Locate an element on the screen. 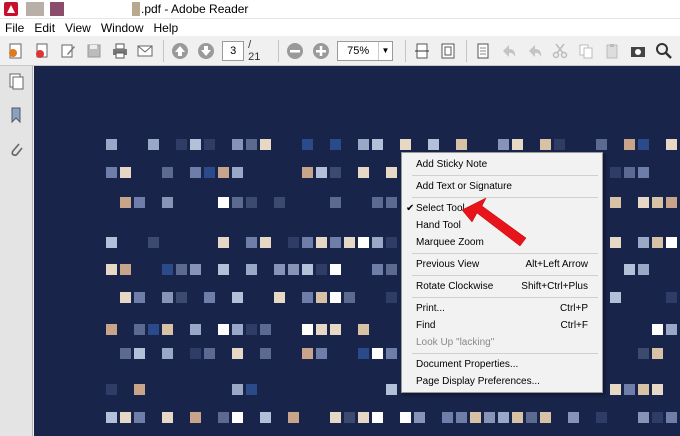  menu-item-find: Find Ctrl+F is located at coordinates (502, 325).